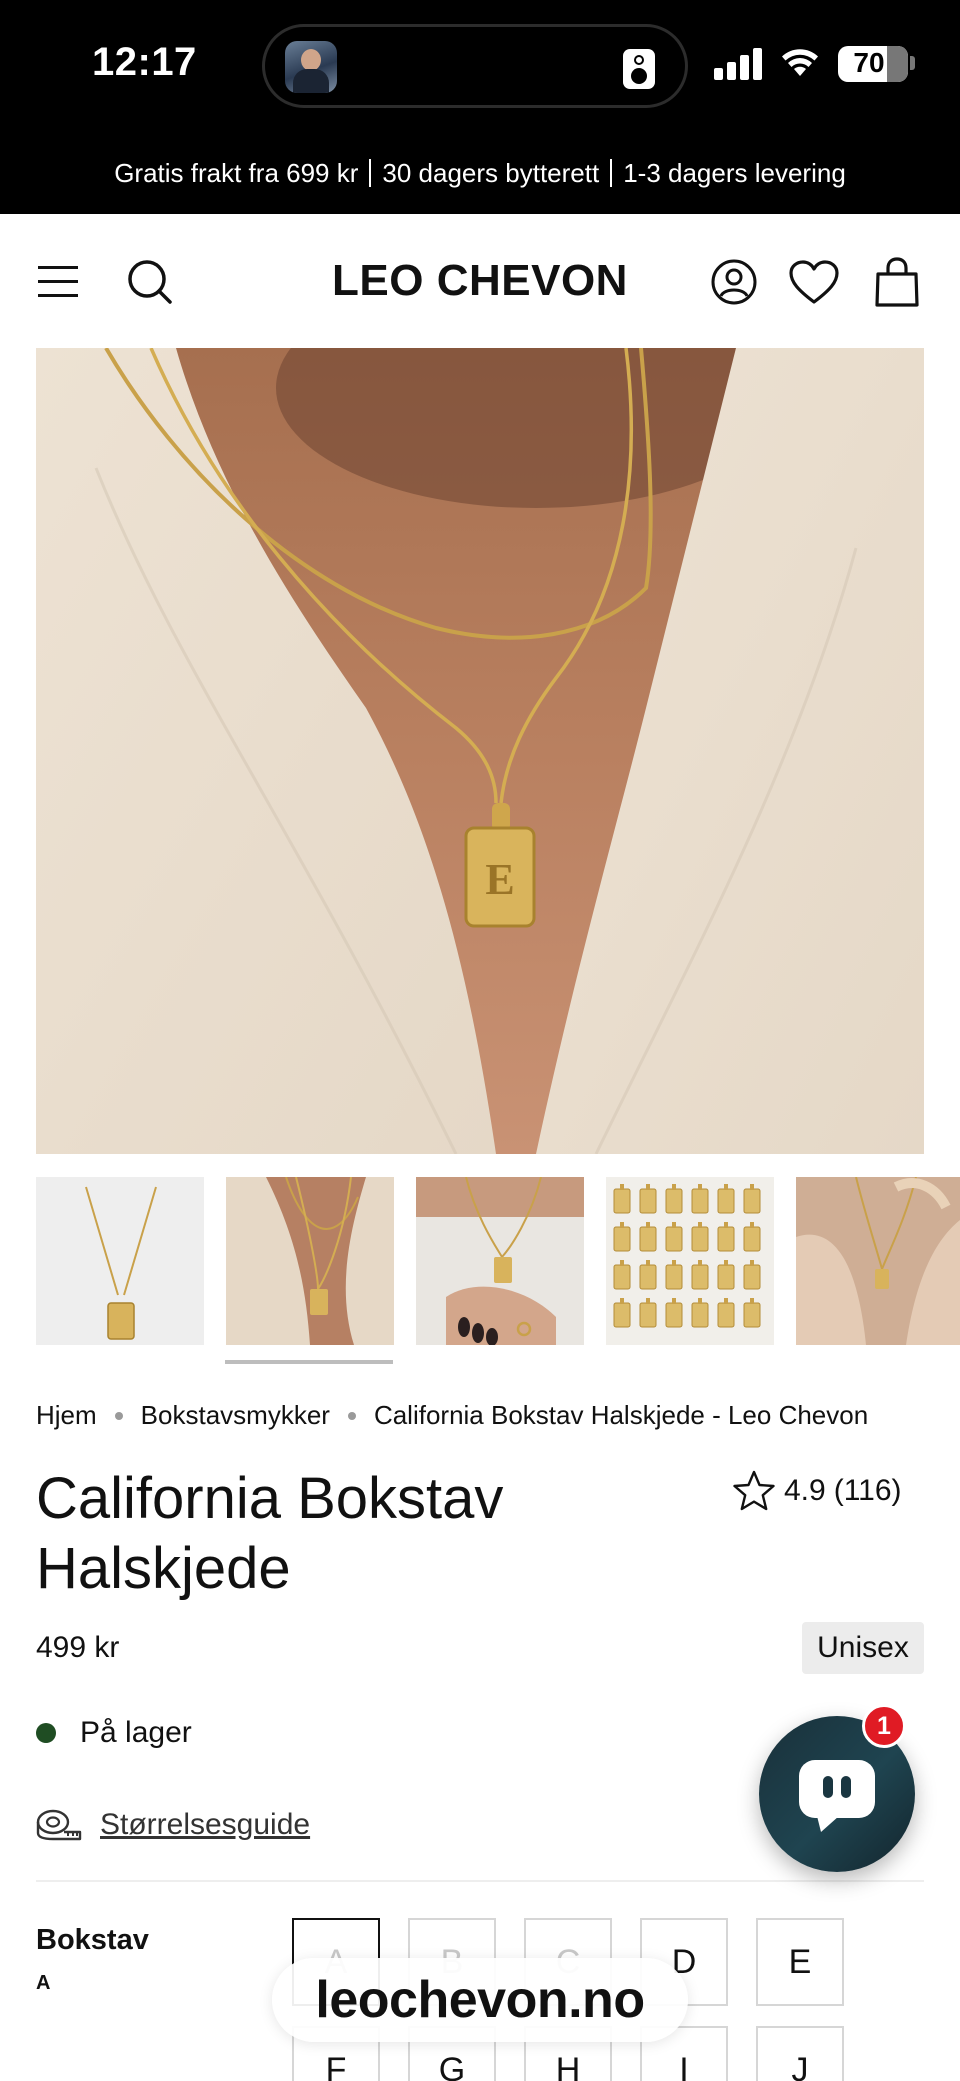 The width and height of the screenshot is (960, 2081). What do you see at coordinates (814, 283) in the screenshot?
I see `wishlist-heart-icon` at bounding box center [814, 283].